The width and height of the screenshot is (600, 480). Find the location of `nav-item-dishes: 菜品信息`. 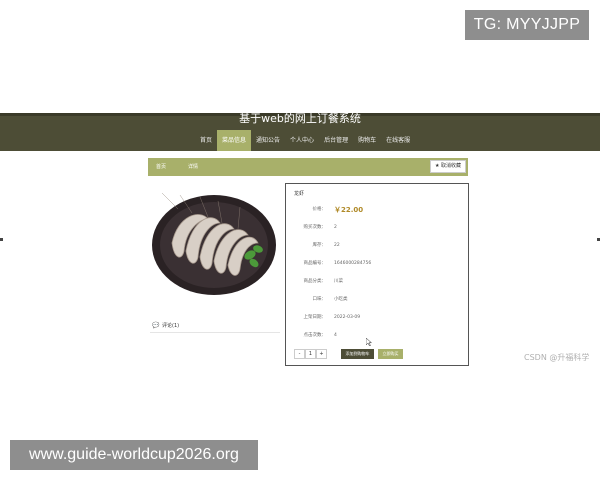

nav-item-dishes: 菜品信息 is located at coordinates (234, 140).